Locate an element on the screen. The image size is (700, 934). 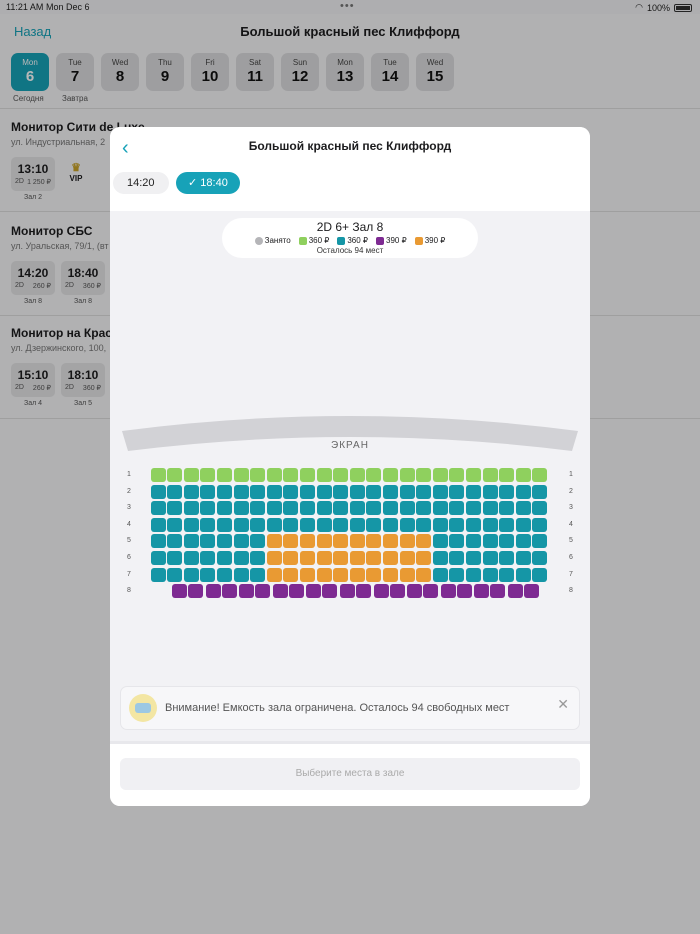
time-chip-1840: ✓ 18:40 is located at coordinates (208, 183).